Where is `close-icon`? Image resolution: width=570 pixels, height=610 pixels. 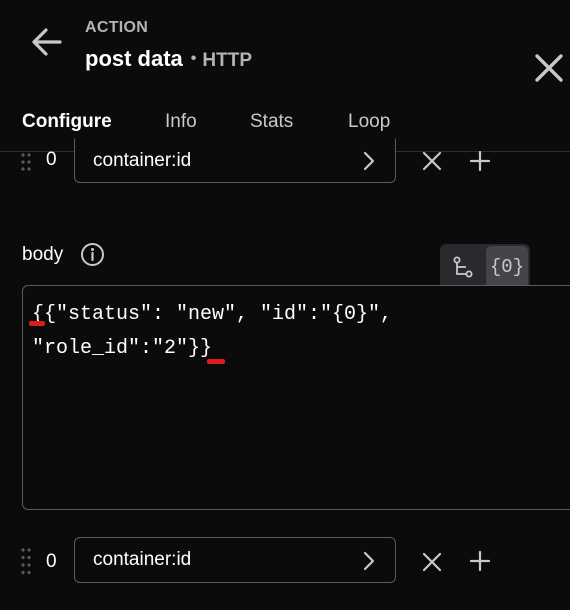
close-icon is located at coordinates (549, 68).